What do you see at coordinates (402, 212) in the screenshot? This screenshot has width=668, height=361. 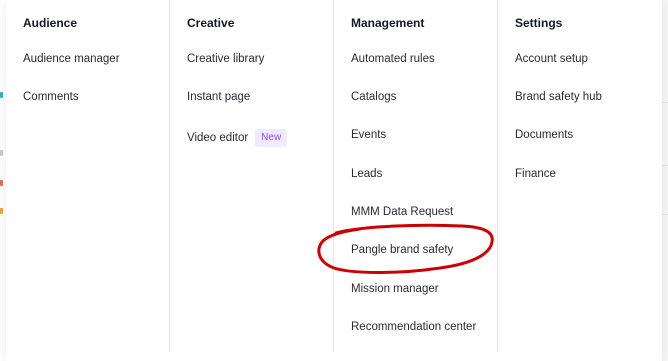 I see `menu-item-mmm-data-request: MMM Data Request` at bounding box center [402, 212].